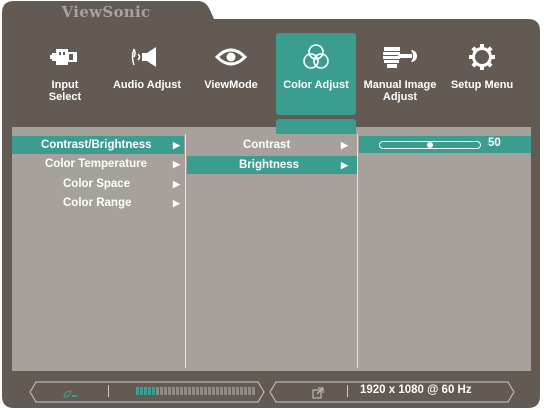 This screenshot has height=410, width=544. Describe the element at coordinates (400, 85) in the screenshot. I see `nav-manual-image-adjust-label-1: Manual Image` at that location.